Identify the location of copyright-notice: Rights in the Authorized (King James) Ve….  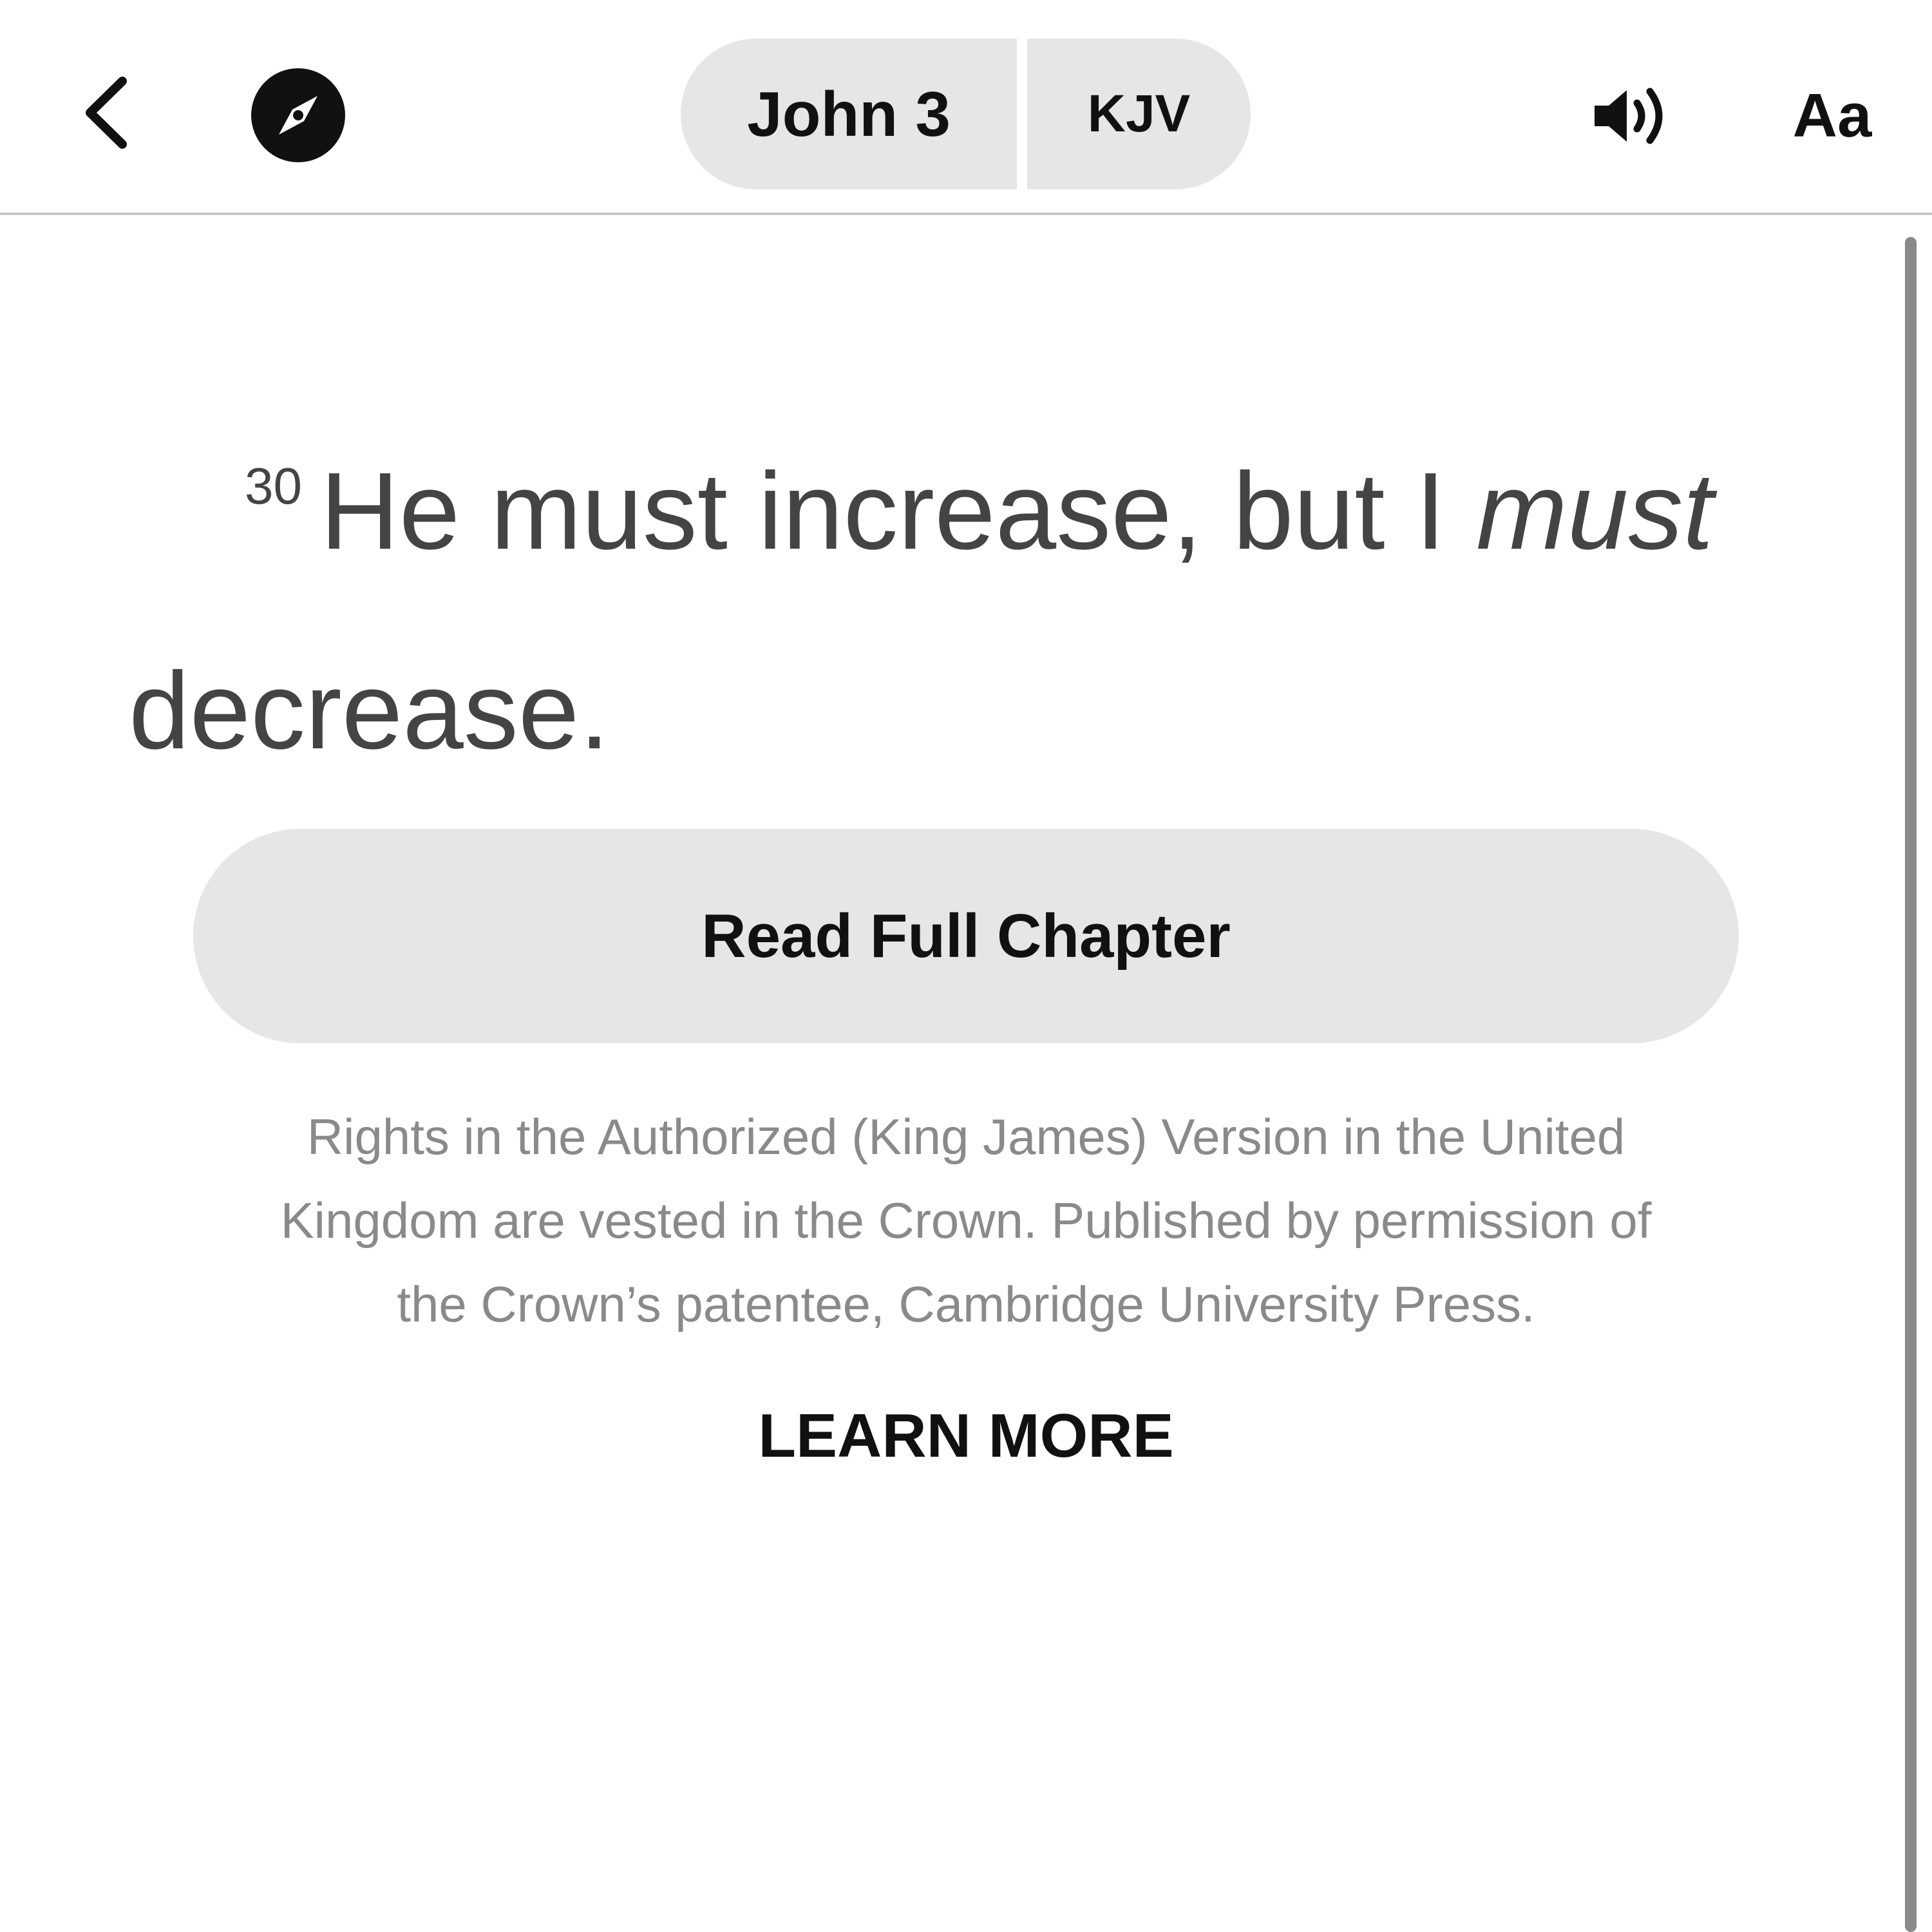
(966, 1221).